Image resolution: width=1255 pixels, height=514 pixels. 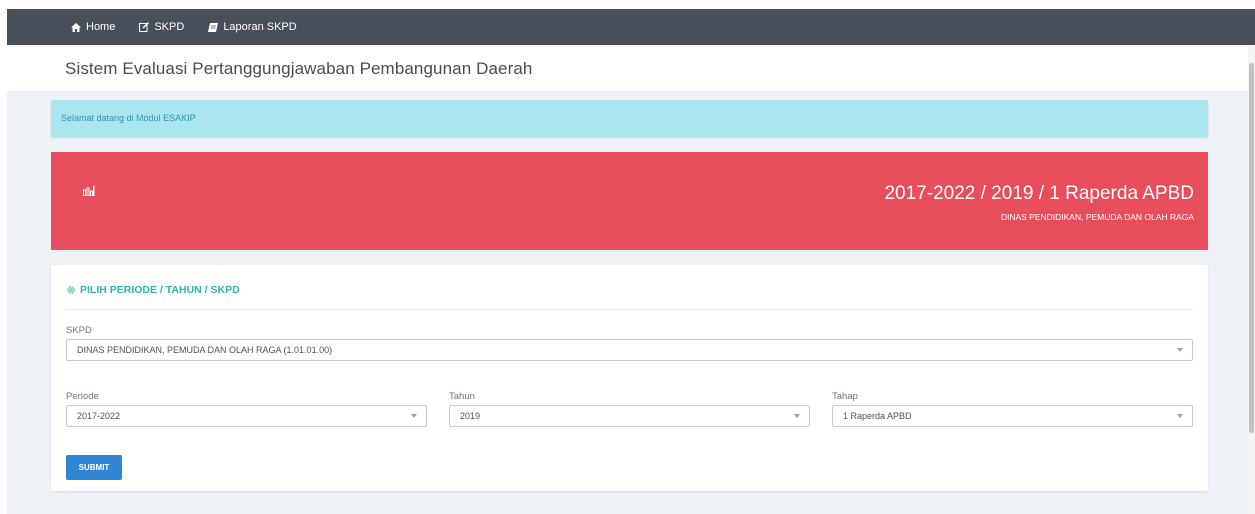 I want to click on nav-skpd-label: SKPD, so click(x=169, y=27).